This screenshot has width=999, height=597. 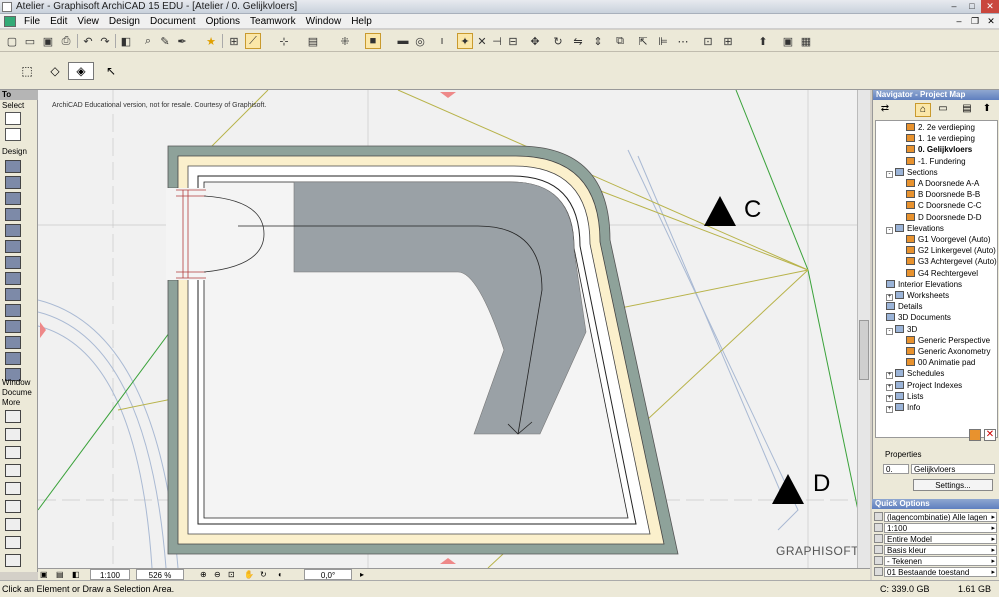 What do you see at coordinates (13, 198) in the screenshot?
I see `beam-tool-icon` at bounding box center [13, 198].